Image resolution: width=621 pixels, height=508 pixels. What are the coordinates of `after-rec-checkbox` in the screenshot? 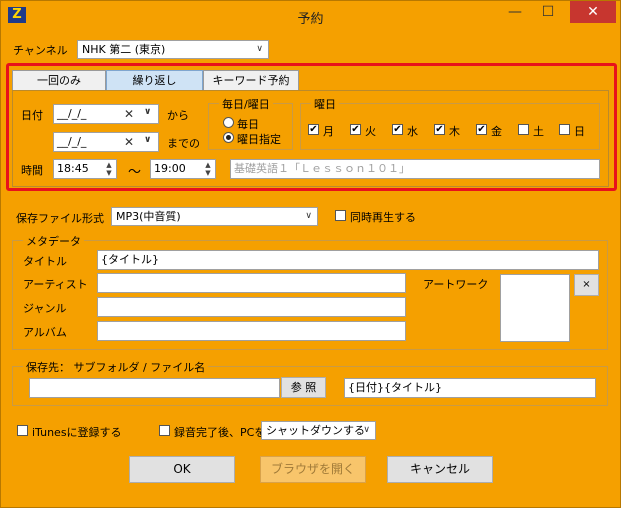 It's located at (164, 430).